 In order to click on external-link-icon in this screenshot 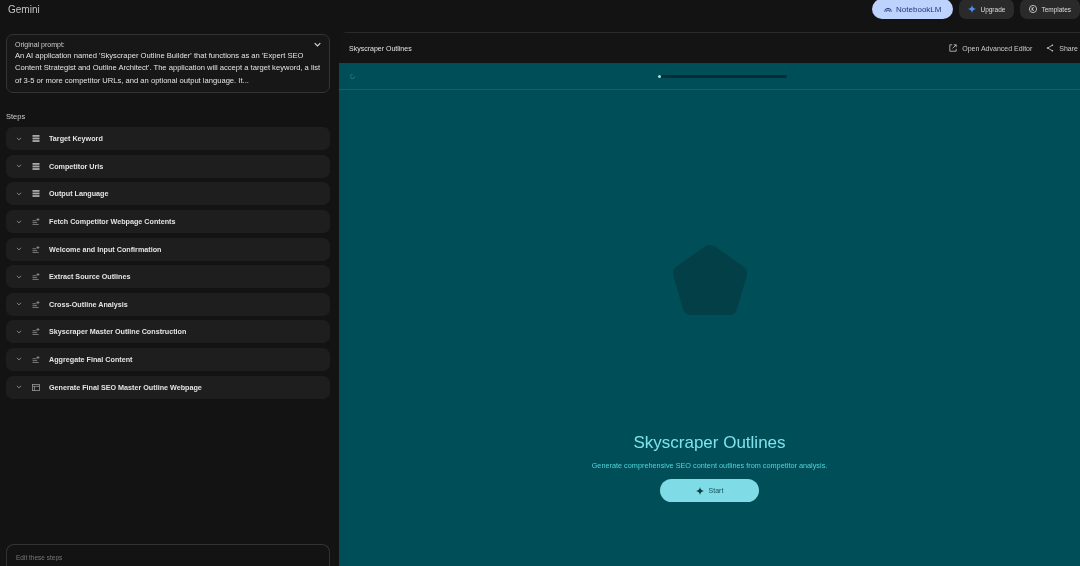, I will do `click(953, 48)`.